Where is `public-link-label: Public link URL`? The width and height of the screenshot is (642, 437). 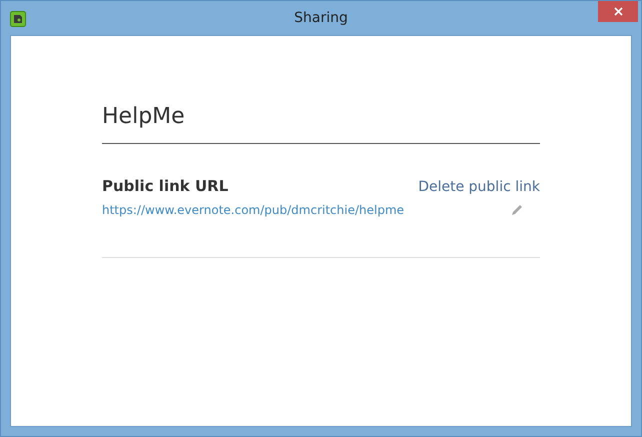 public-link-label: Public link URL is located at coordinates (165, 186).